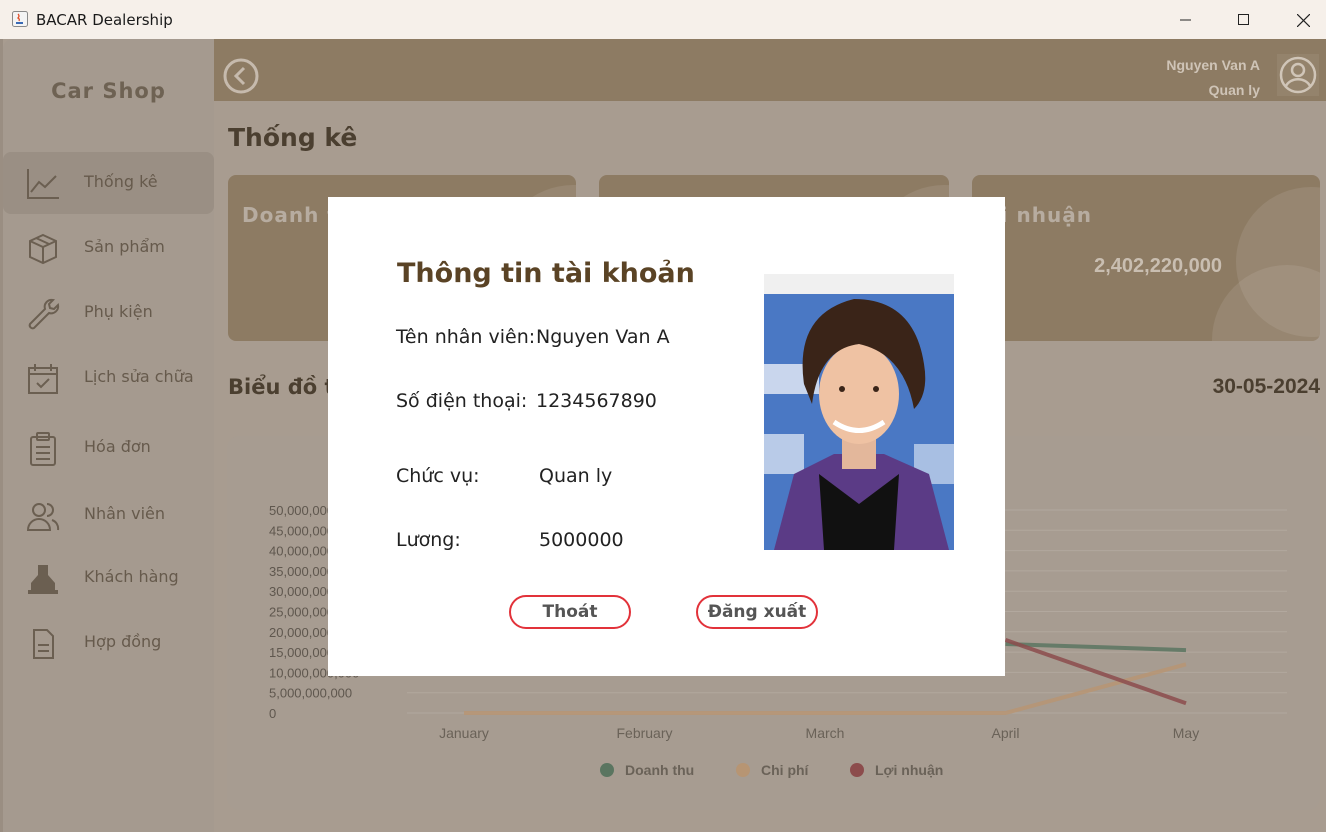  I want to click on dialog-title: Thông tin tài khoản, so click(546, 273).